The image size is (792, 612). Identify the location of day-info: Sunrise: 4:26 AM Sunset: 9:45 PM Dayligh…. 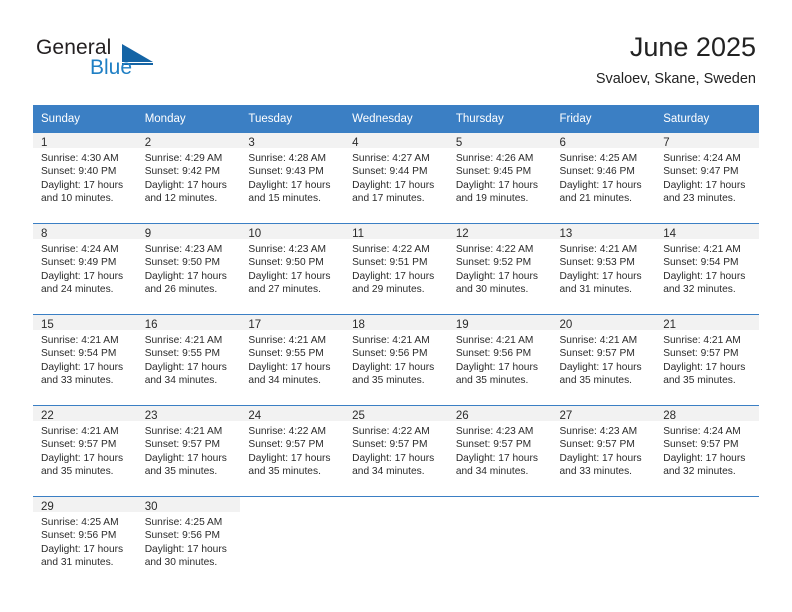
(500, 176).